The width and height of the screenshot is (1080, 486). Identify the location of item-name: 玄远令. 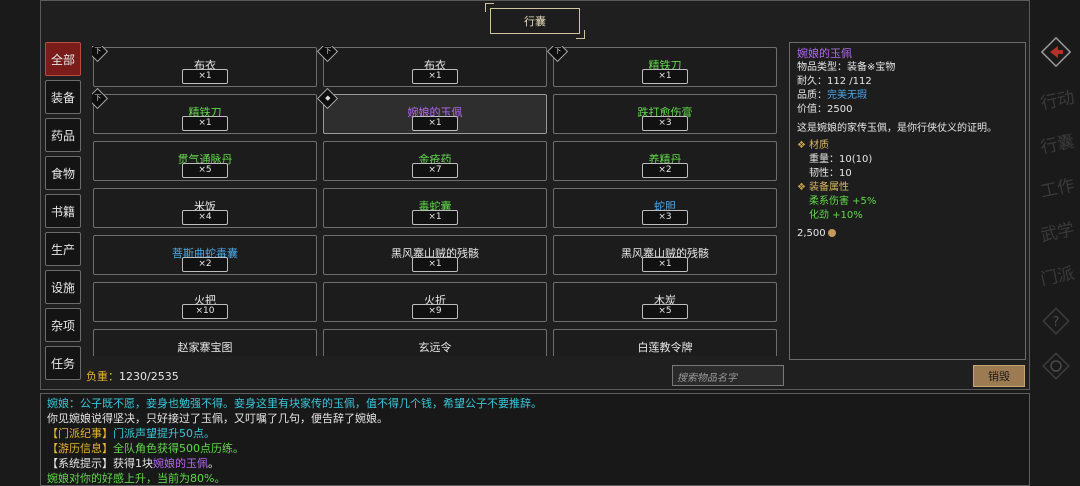
(435, 347).